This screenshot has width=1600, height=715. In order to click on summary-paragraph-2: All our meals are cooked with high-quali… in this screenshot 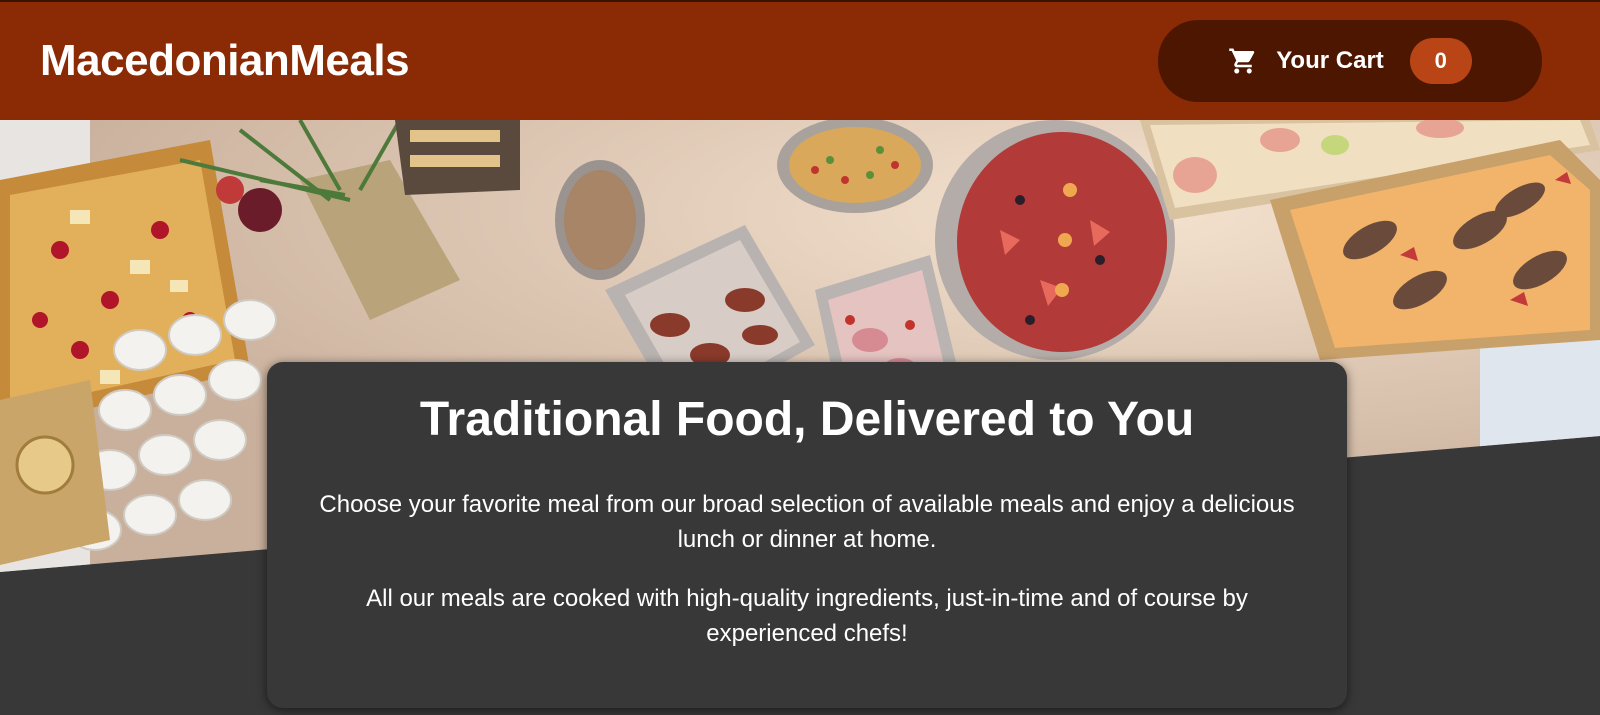, I will do `click(807, 616)`.